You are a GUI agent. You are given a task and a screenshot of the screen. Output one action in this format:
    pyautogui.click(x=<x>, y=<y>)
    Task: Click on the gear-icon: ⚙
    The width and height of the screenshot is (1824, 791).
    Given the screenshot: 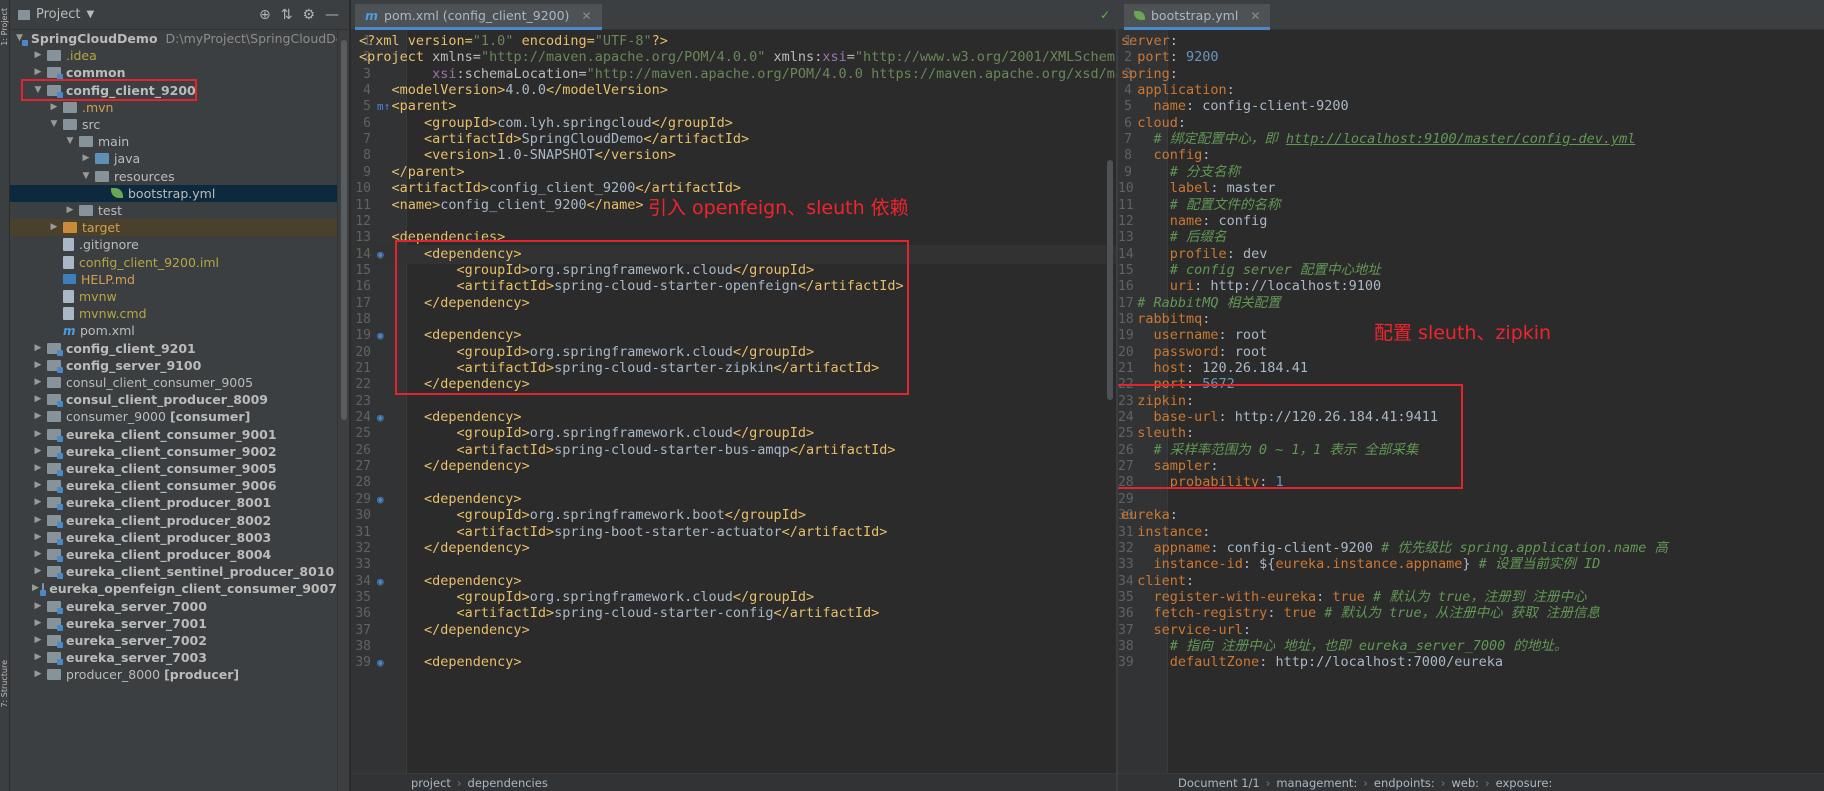 What is the action you would take?
    pyautogui.click(x=308, y=15)
    